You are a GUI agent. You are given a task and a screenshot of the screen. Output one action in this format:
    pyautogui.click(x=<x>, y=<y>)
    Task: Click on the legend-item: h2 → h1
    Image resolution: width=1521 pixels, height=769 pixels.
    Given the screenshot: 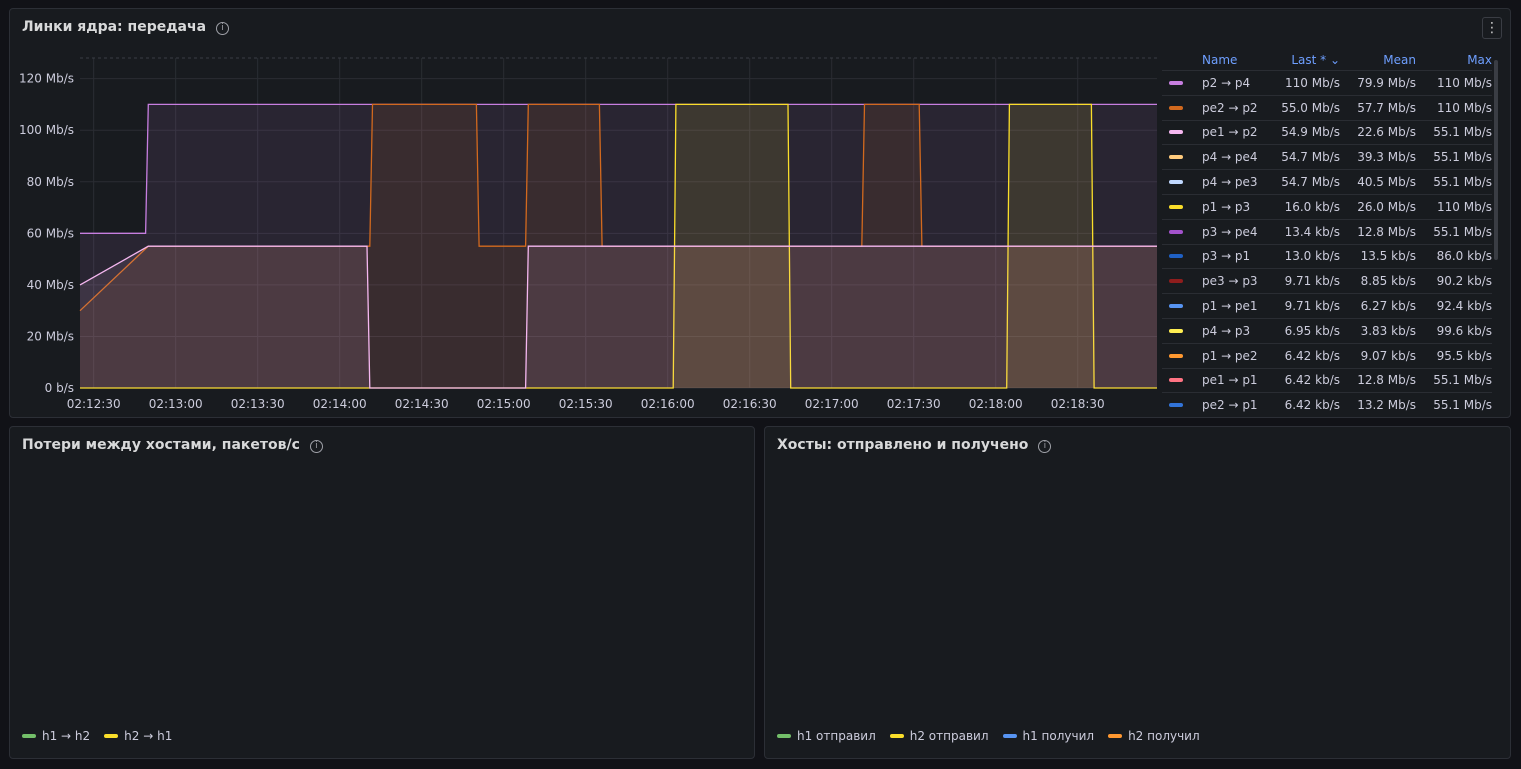 What is the action you would take?
    pyautogui.click(x=138, y=736)
    